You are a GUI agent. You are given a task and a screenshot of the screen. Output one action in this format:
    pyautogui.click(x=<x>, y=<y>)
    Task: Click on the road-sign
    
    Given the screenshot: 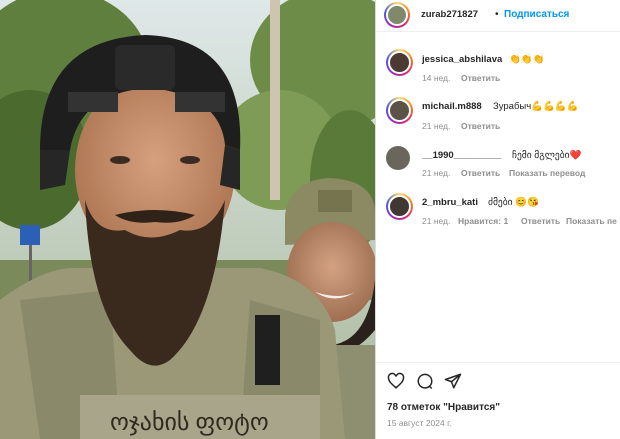 What is the action you would take?
    pyautogui.click(x=30, y=235)
    